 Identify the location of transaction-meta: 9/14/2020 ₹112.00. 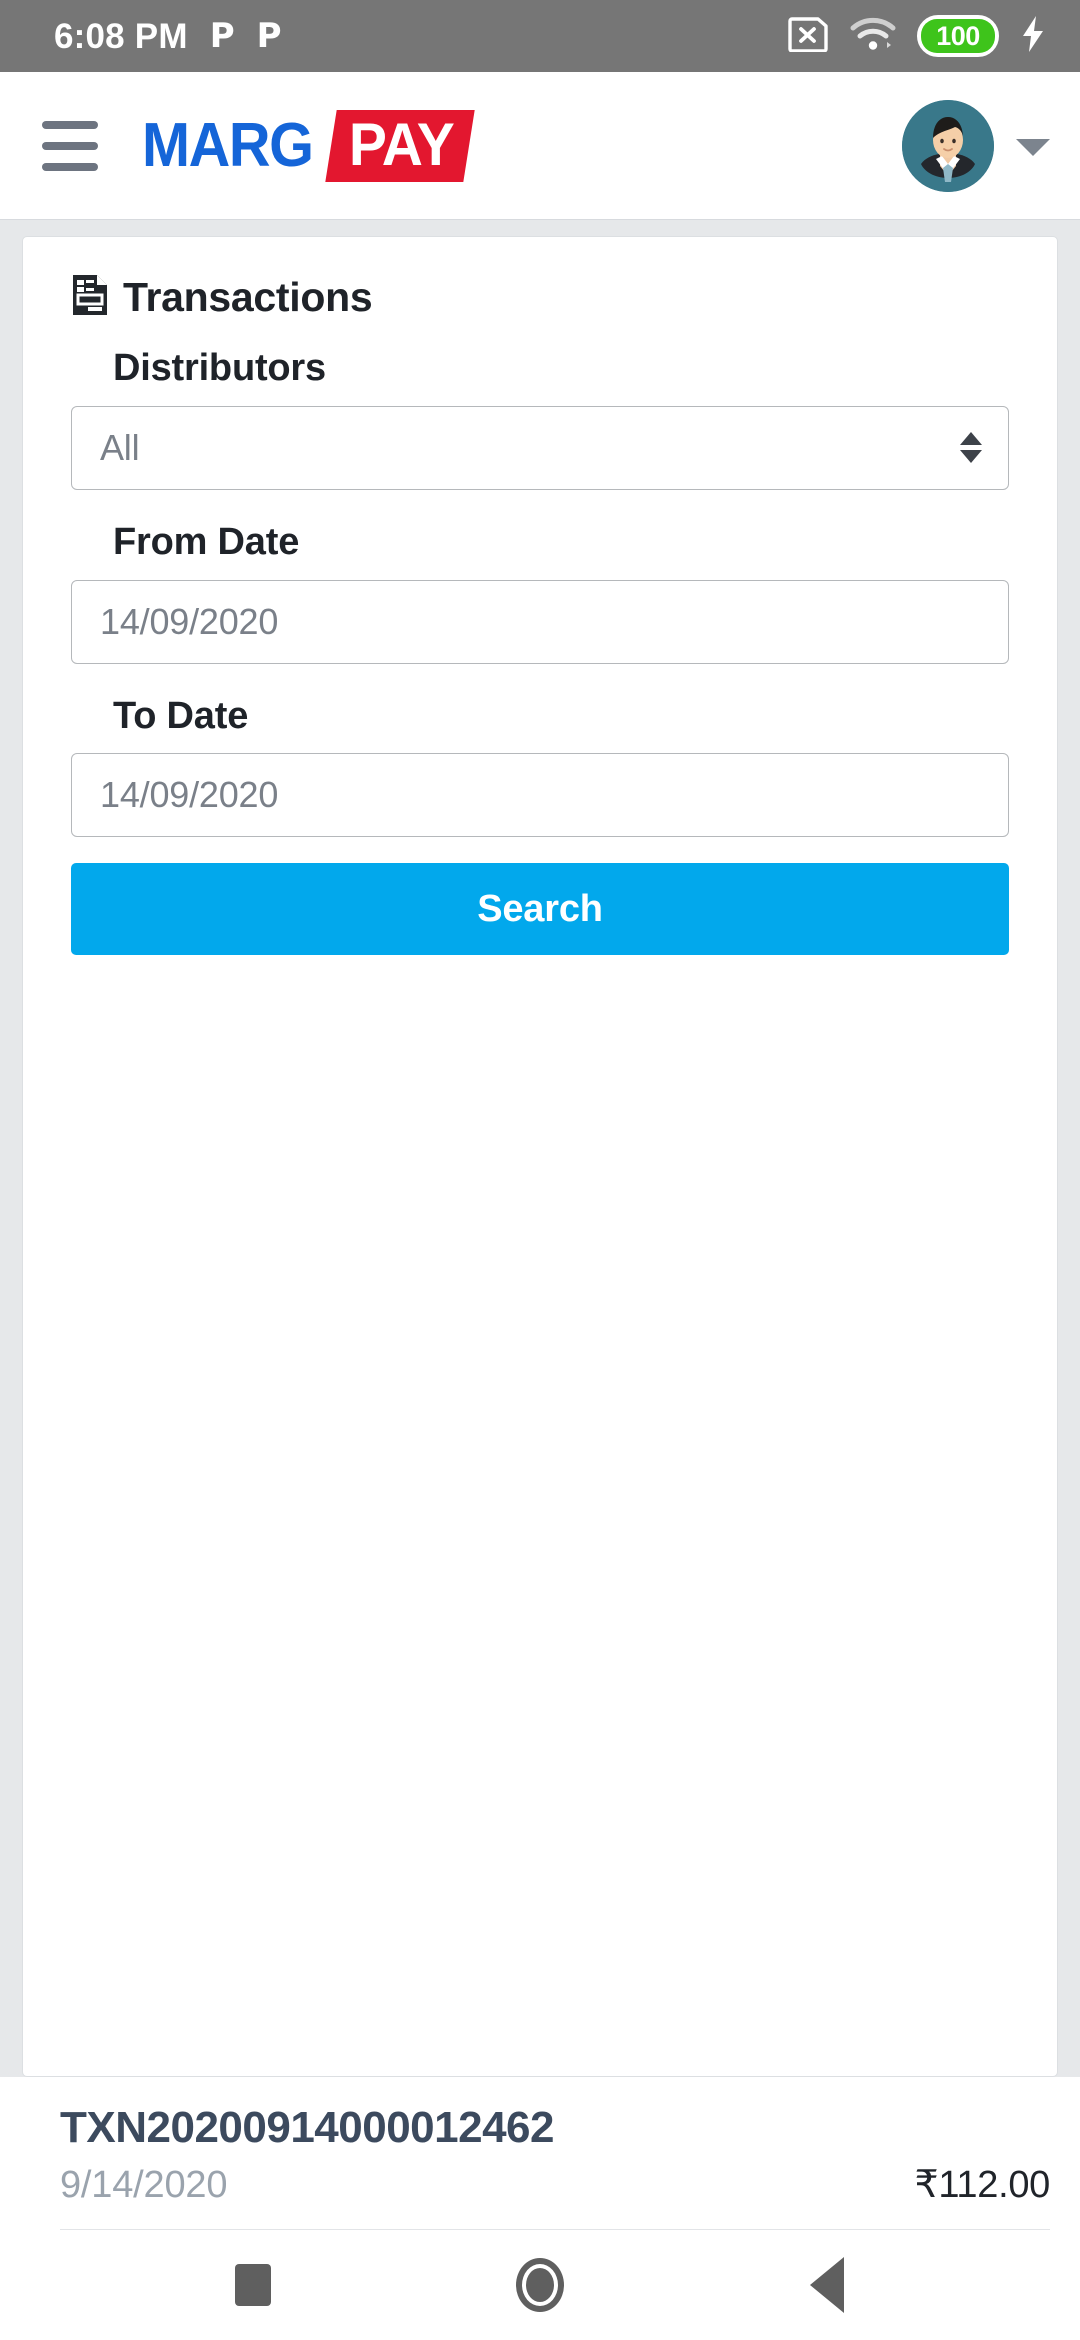
(555, 2185).